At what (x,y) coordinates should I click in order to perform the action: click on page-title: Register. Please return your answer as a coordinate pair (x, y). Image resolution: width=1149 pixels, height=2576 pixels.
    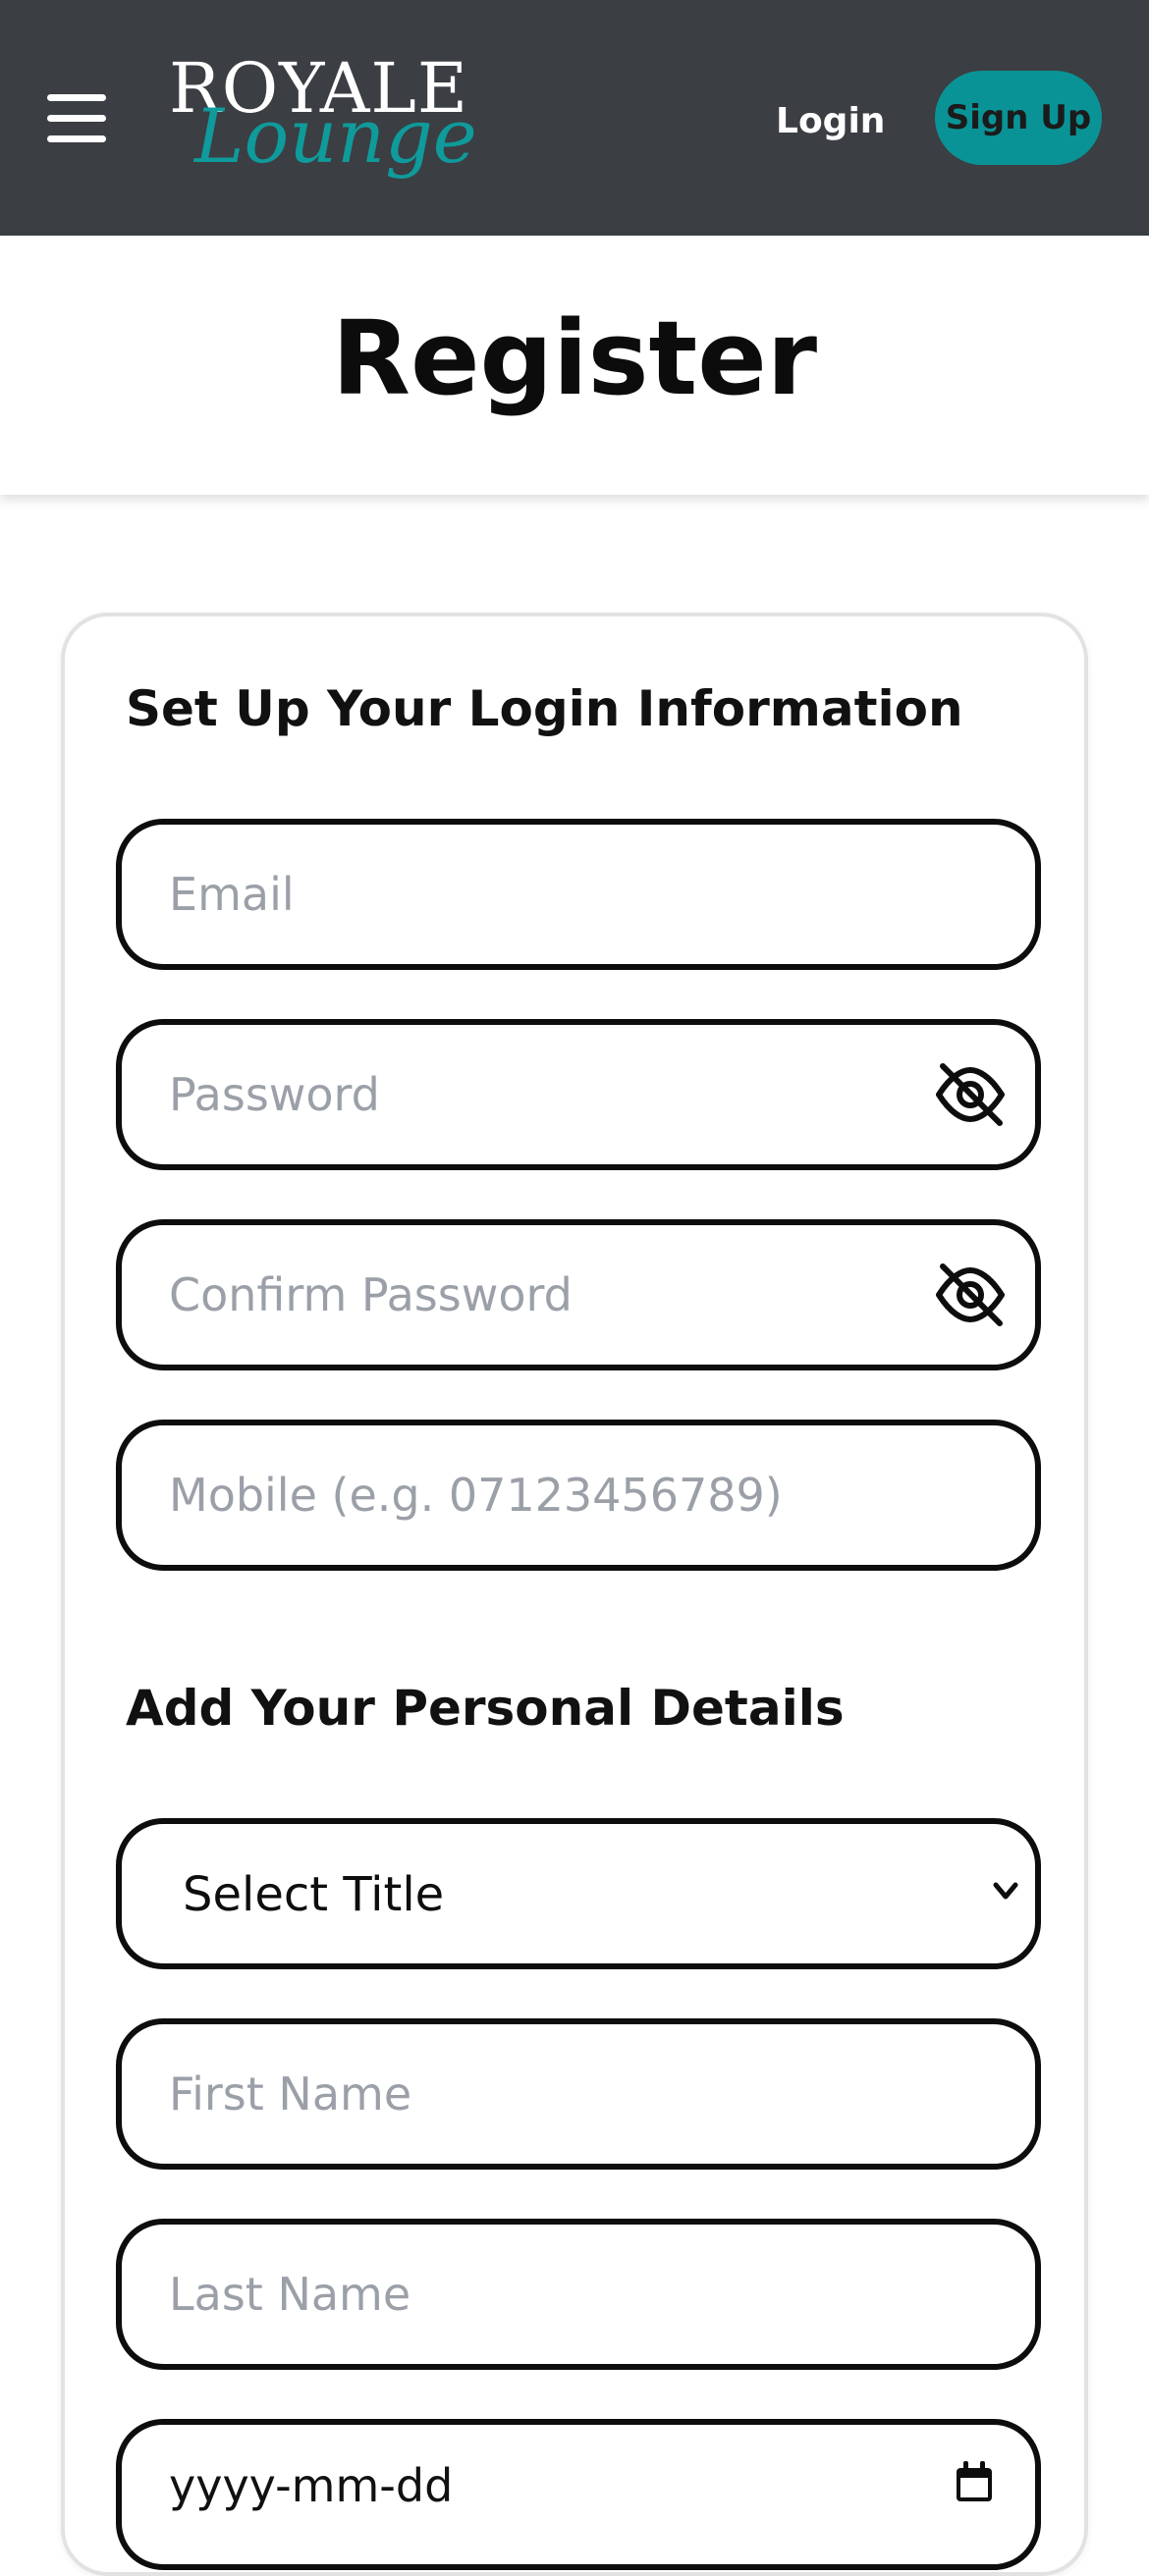
    Looking at the image, I should click on (574, 358).